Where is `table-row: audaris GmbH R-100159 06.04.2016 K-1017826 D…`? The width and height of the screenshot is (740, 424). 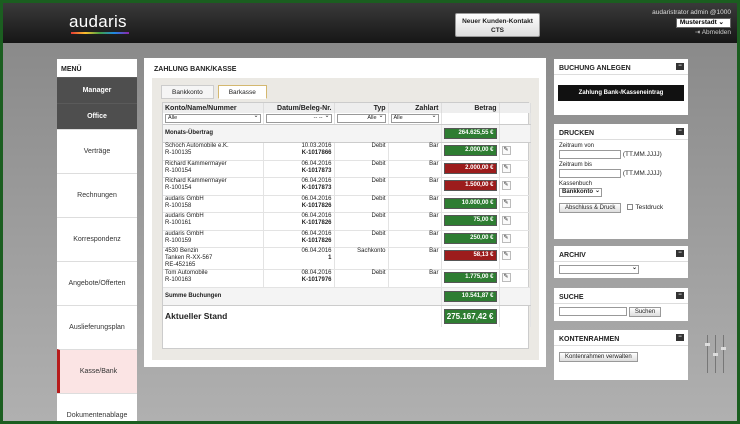 table-row: audaris GmbH R-100159 06.04.2016 K-1017826 D… is located at coordinates (347, 239).